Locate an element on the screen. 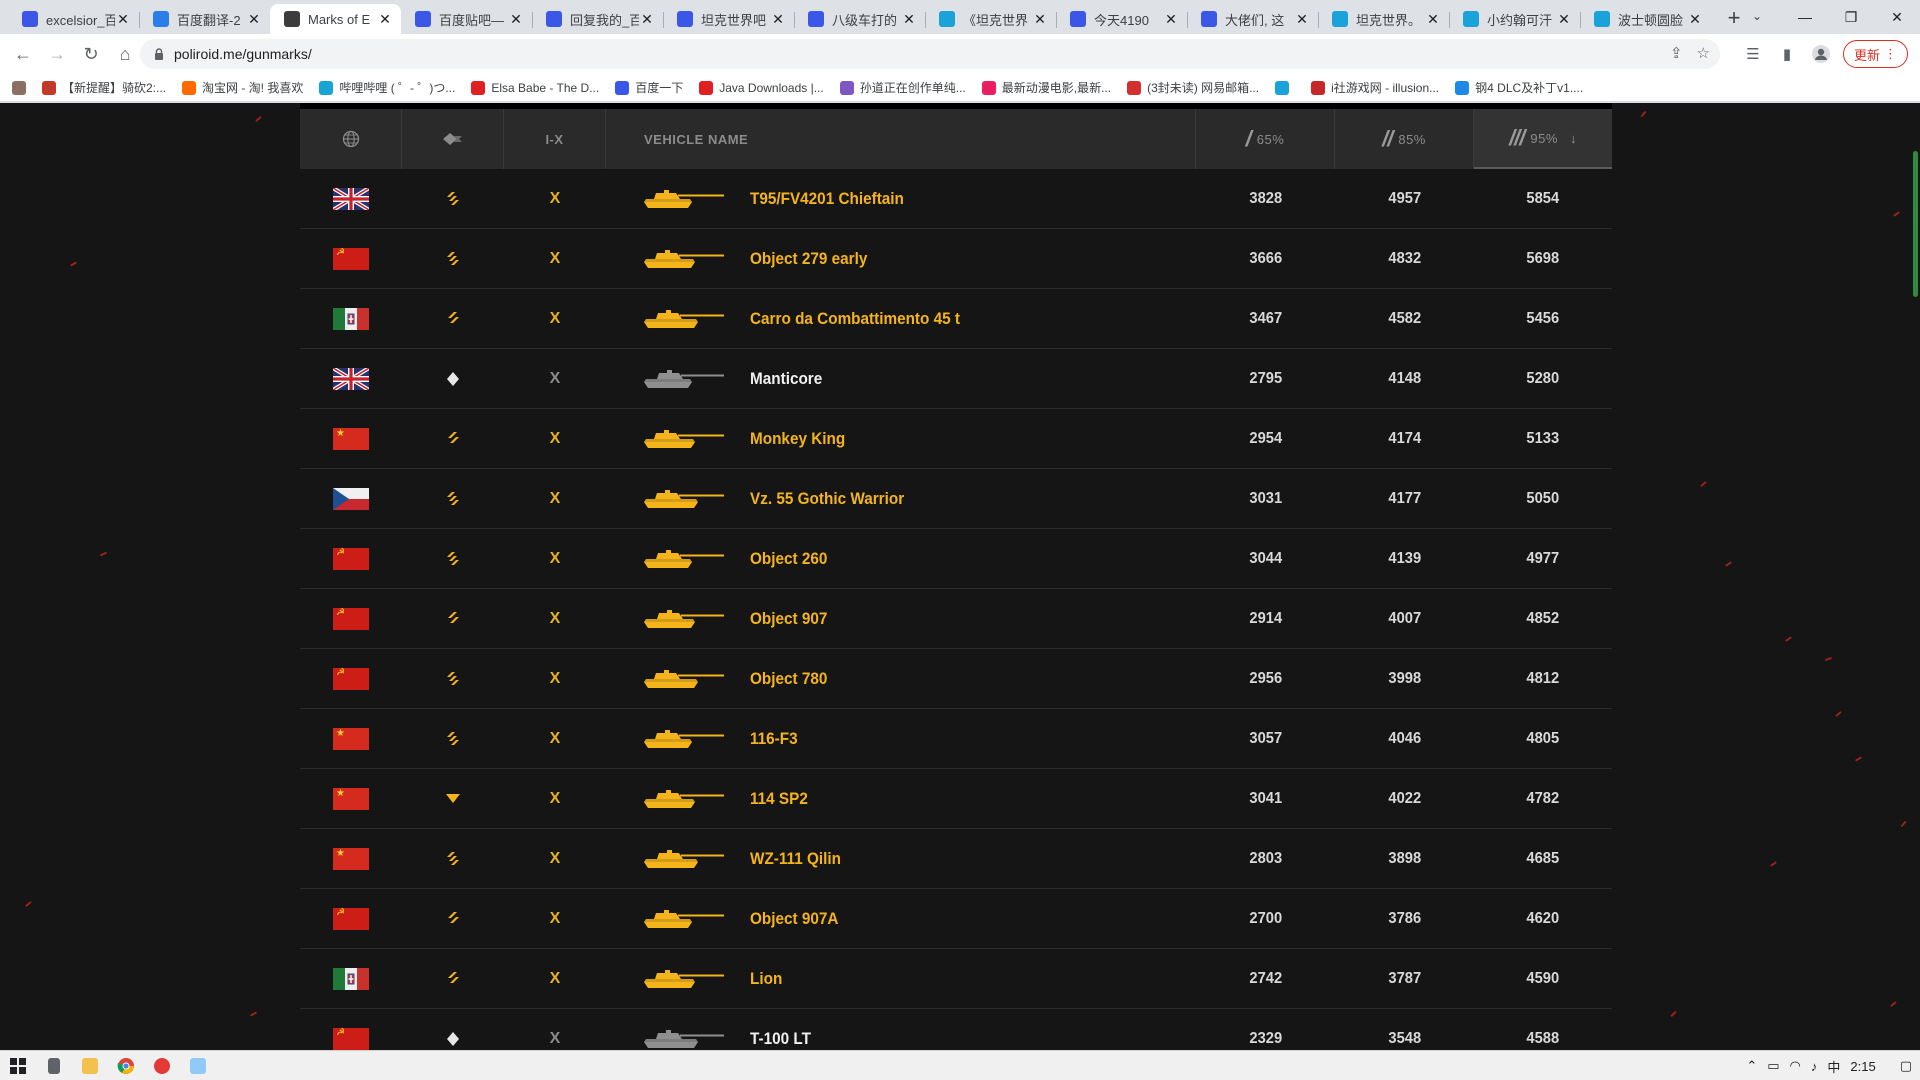 Image resolution: width=1920 pixels, height=1080 pixels. chrome-icon is located at coordinates (126, 1065).